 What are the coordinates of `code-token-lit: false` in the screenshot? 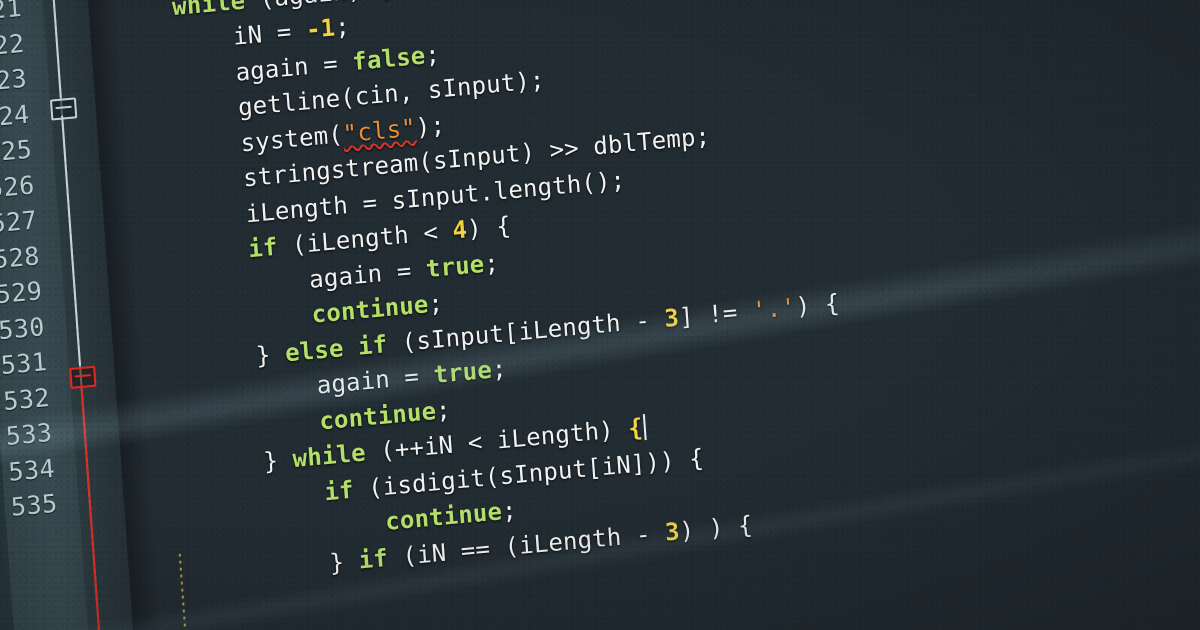 It's located at (389, 58).